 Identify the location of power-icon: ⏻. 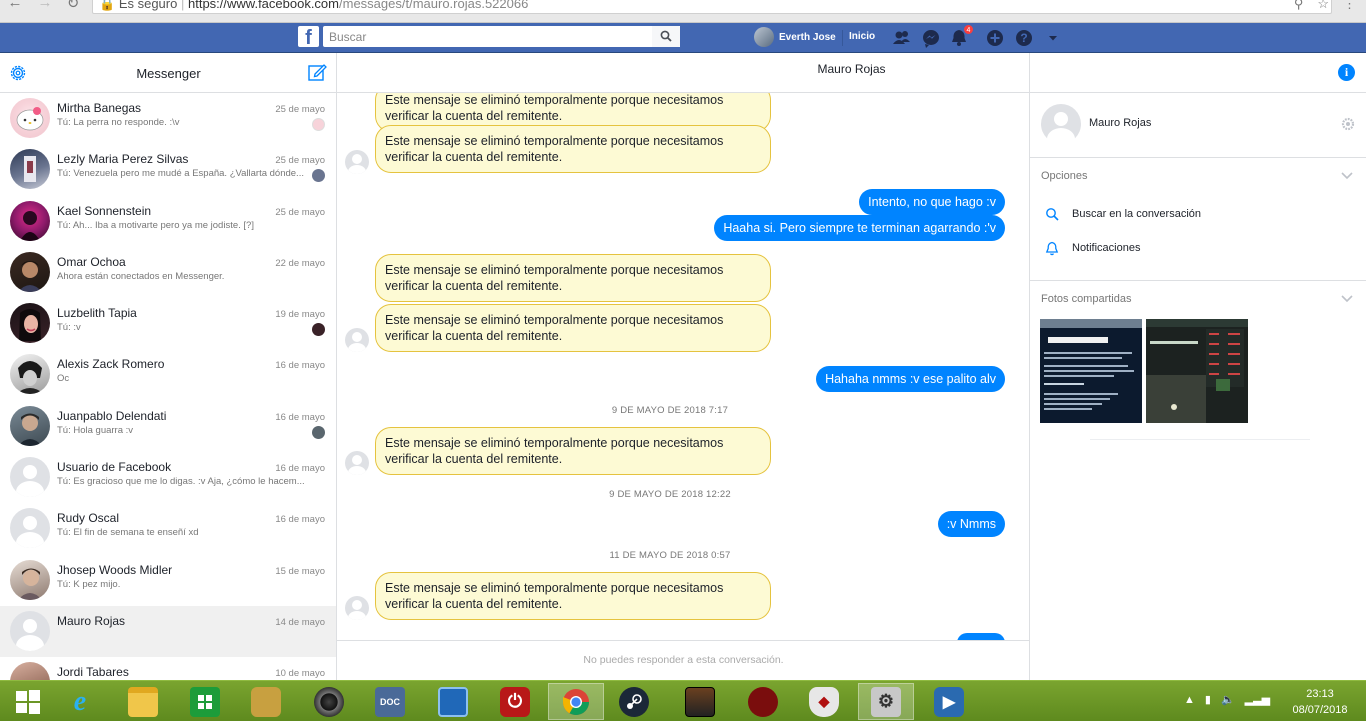
(515, 701).